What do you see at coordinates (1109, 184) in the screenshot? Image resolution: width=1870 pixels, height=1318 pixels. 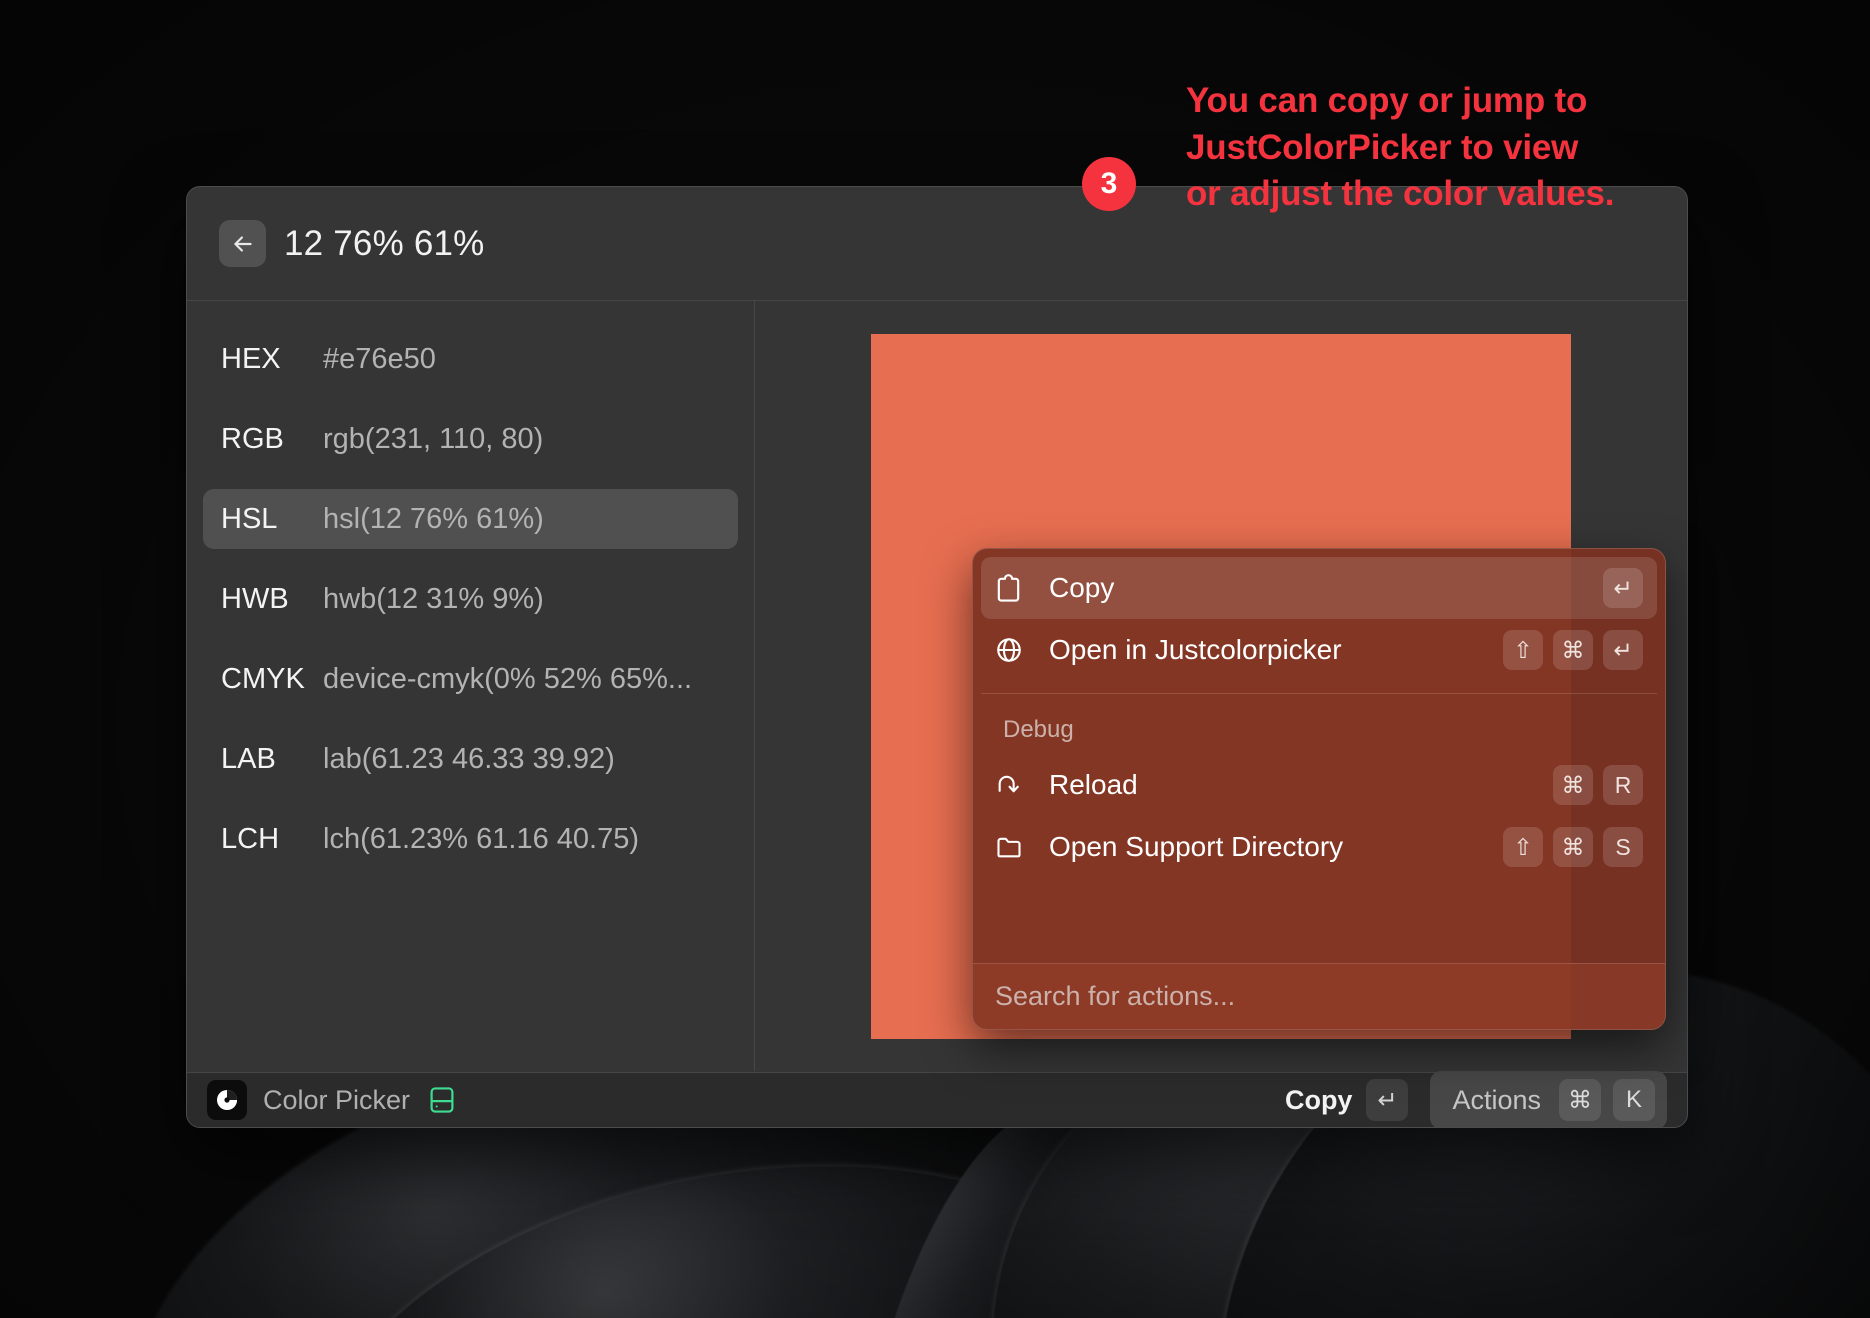 I see `annotation-step-badge: 3` at bounding box center [1109, 184].